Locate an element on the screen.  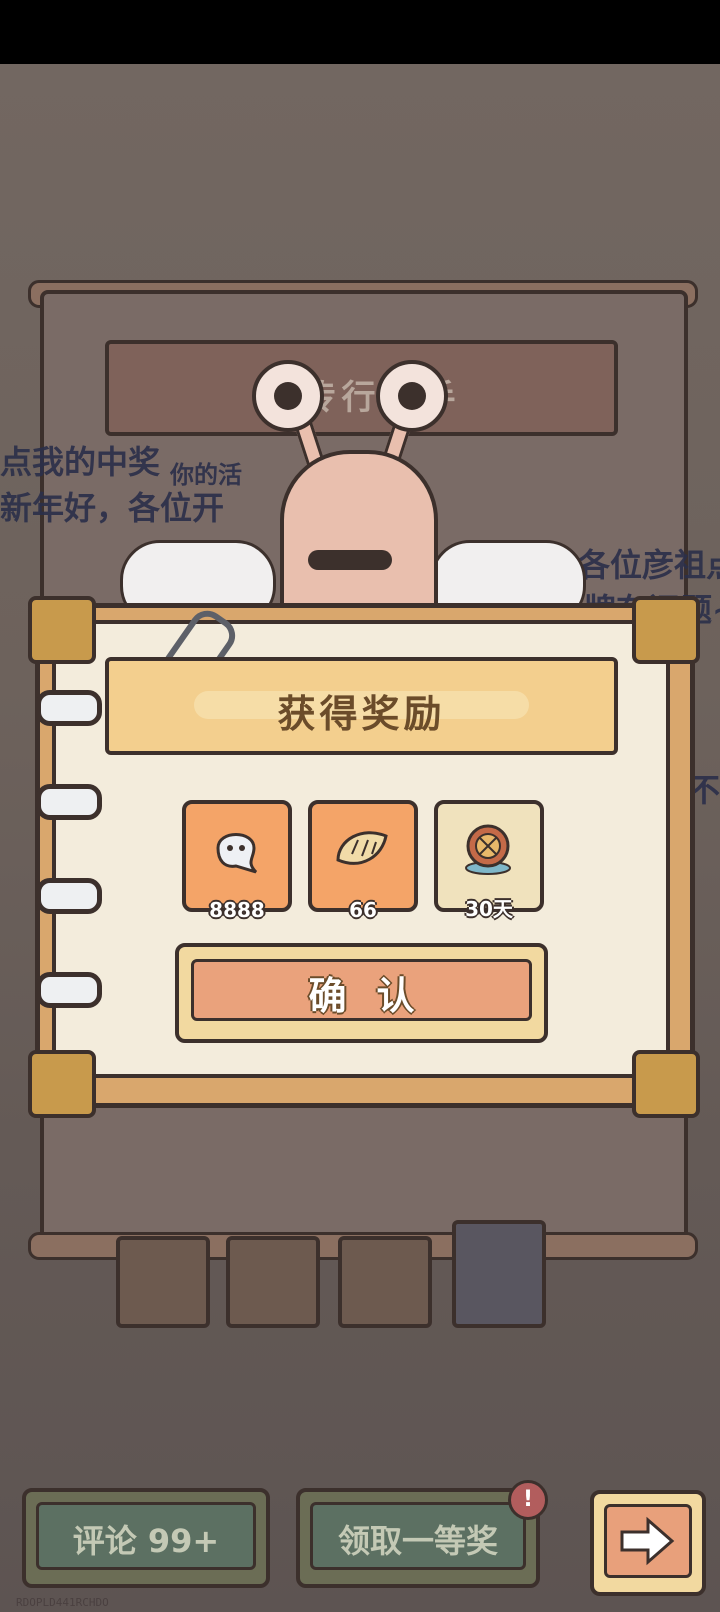
confirm-button-label: 确认 is located at coordinates (376, 996).